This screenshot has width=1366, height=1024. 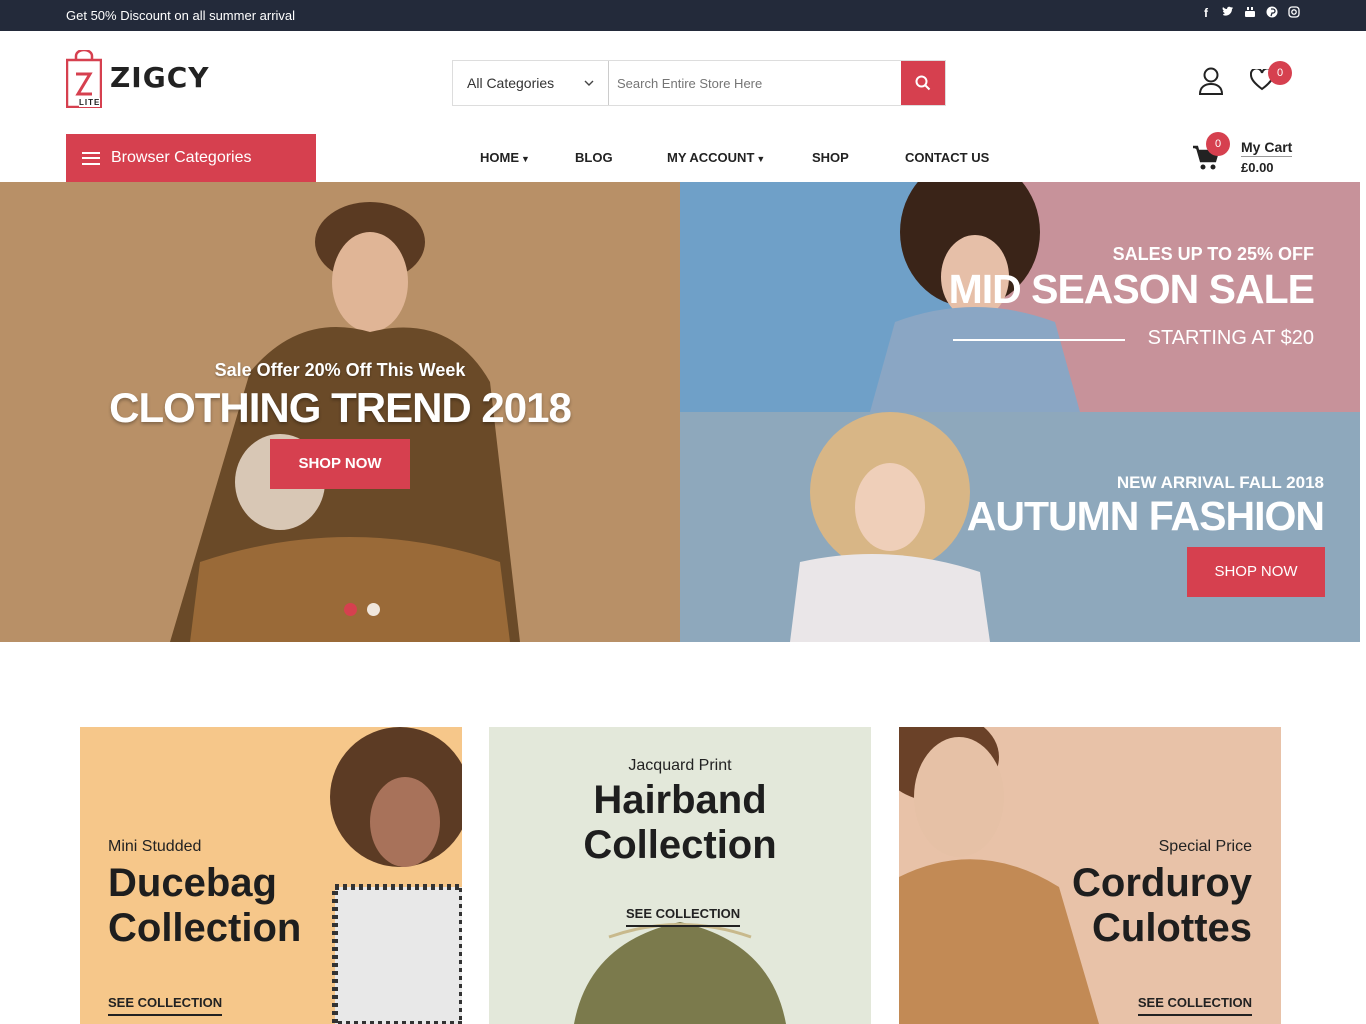 What do you see at coordinates (1230, 338) in the screenshot?
I see `banner-top-sub: STARTING AT $20` at bounding box center [1230, 338].